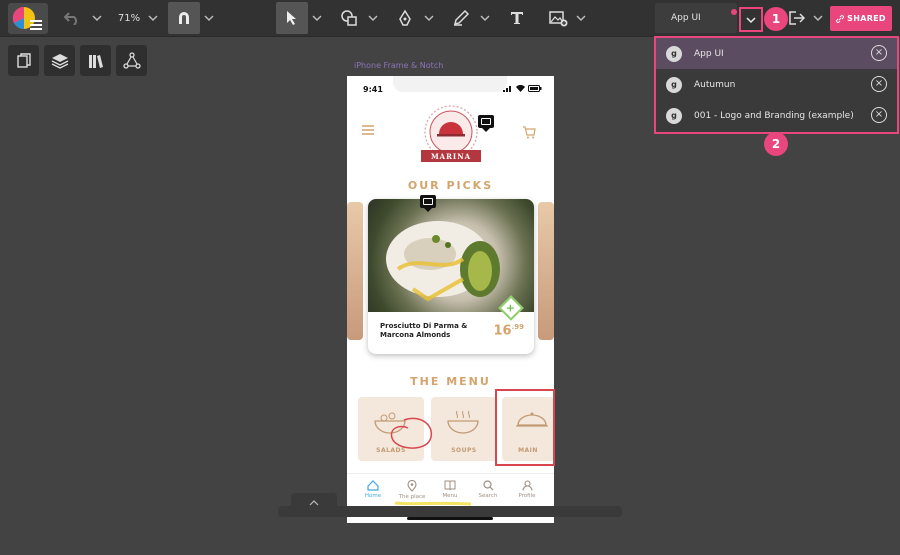 Image resolution: width=900 pixels, height=555 pixels. I want to click on network-nodes-icon, so click(131, 60).